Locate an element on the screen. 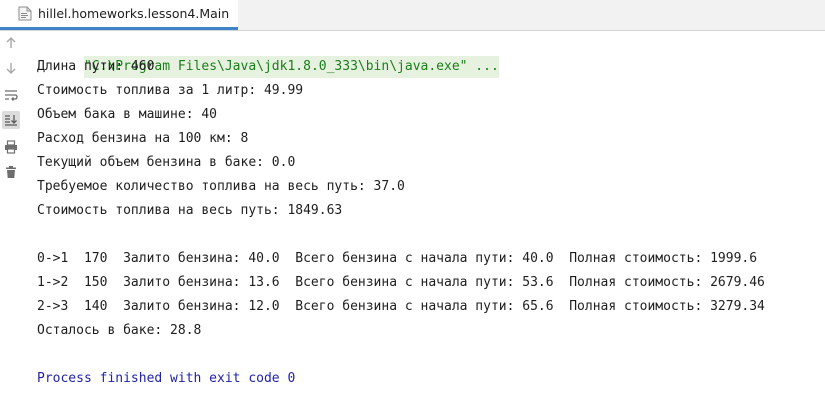 Image resolution: width=825 pixels, height=402 pixels. run-tab: hillel.homeworks.lesson4.Main is located at coordinates (119, 15).